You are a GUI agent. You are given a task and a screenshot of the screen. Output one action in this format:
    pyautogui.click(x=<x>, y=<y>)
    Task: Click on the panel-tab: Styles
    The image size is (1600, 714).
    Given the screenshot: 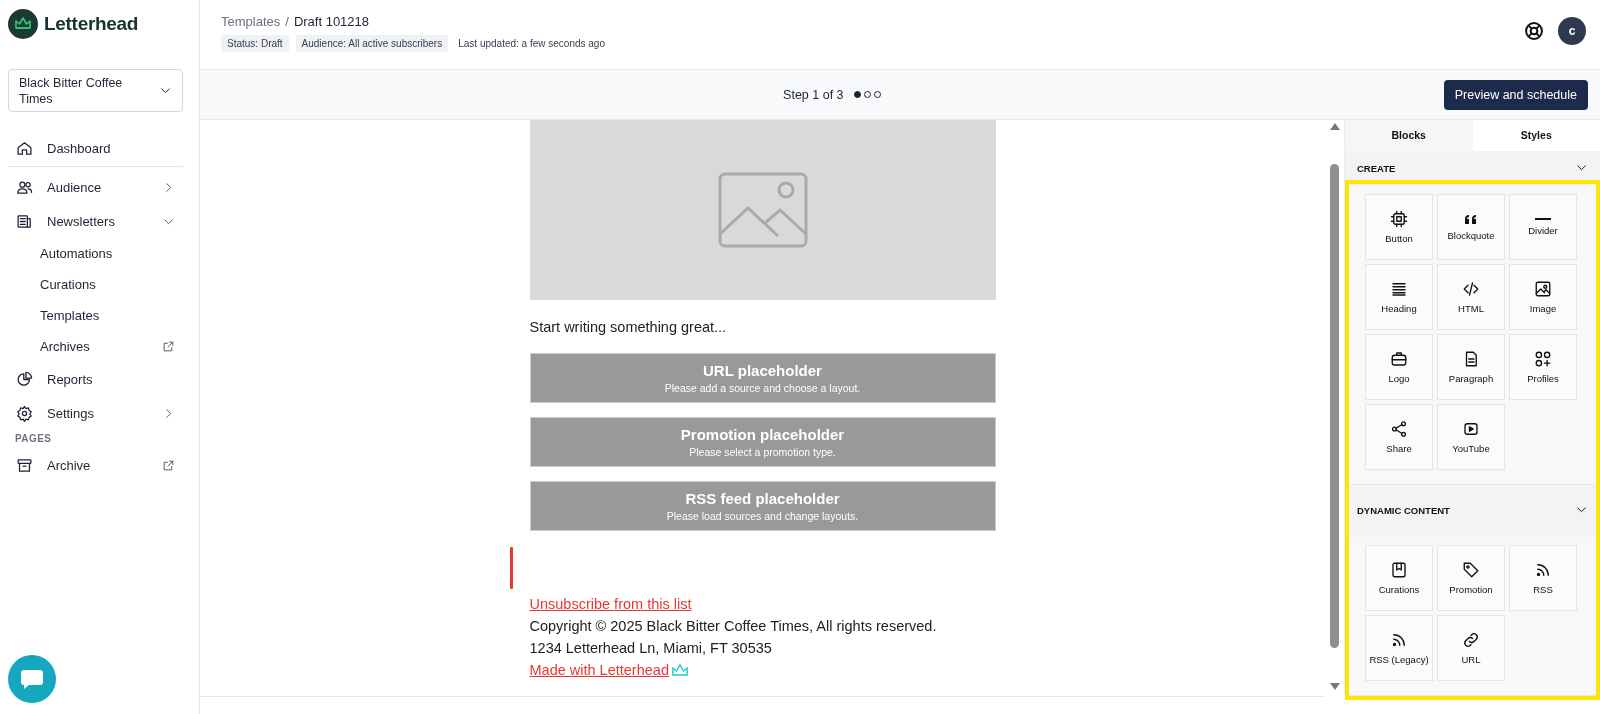 What is the action you would take?
    pyautogui.click(x=1536, y=135)
    